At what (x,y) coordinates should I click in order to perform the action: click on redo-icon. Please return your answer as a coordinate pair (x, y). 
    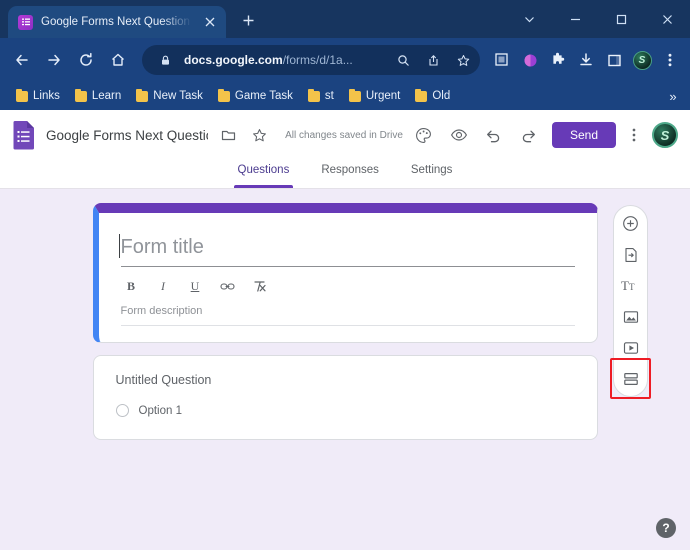
    Looking at the image, I should click on (529, 135).